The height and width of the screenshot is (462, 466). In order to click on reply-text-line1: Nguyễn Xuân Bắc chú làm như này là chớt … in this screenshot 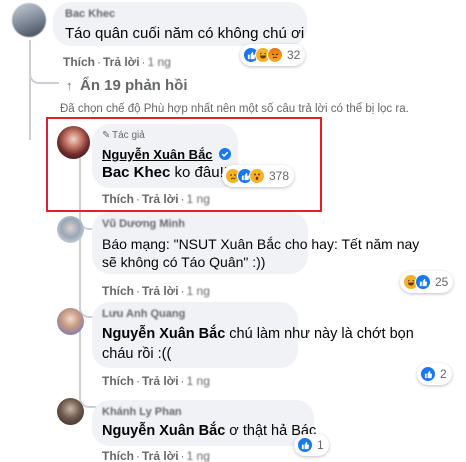, I will do `click(258, 334)`.